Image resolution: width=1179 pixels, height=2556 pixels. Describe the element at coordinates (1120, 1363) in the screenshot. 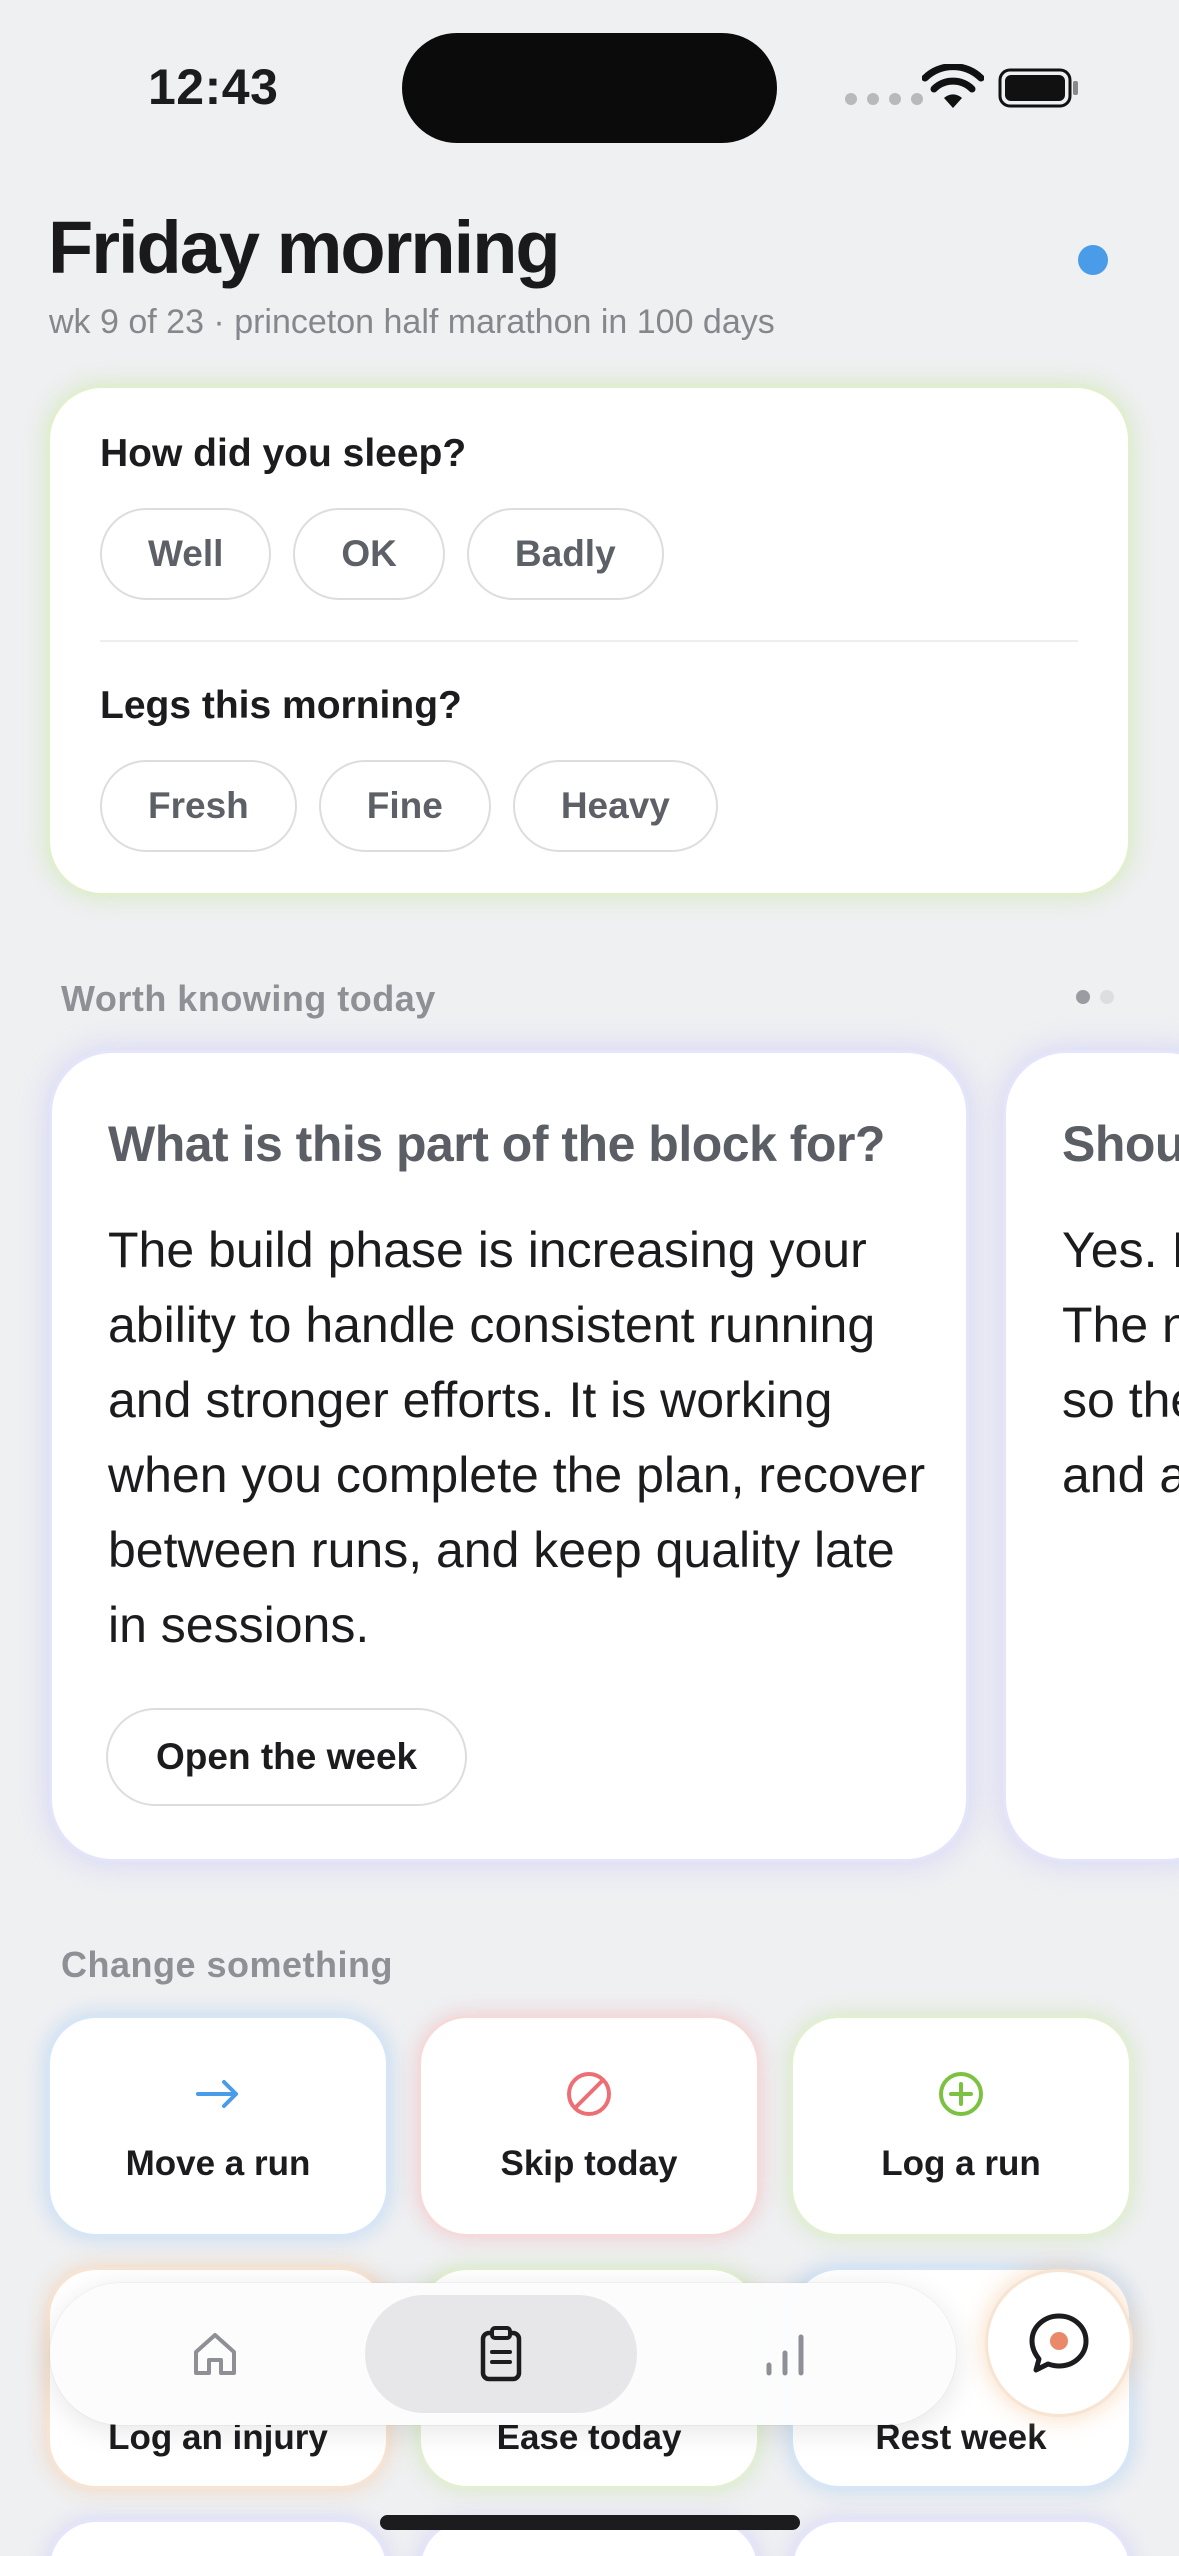

I see `info-card-body: Yes. I The n so the and a` at that location.